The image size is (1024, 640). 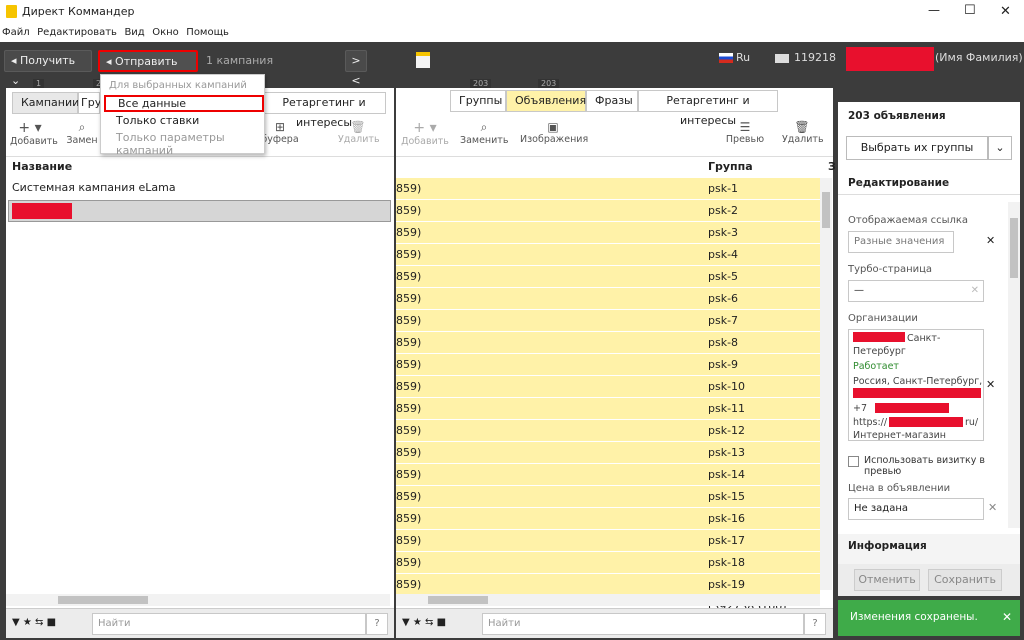 What do you see at coordinates (608, 439) in the screenshot?
I see `ad-row: 859)psk-12 (3927385093)` at bounding box center [608, 439].